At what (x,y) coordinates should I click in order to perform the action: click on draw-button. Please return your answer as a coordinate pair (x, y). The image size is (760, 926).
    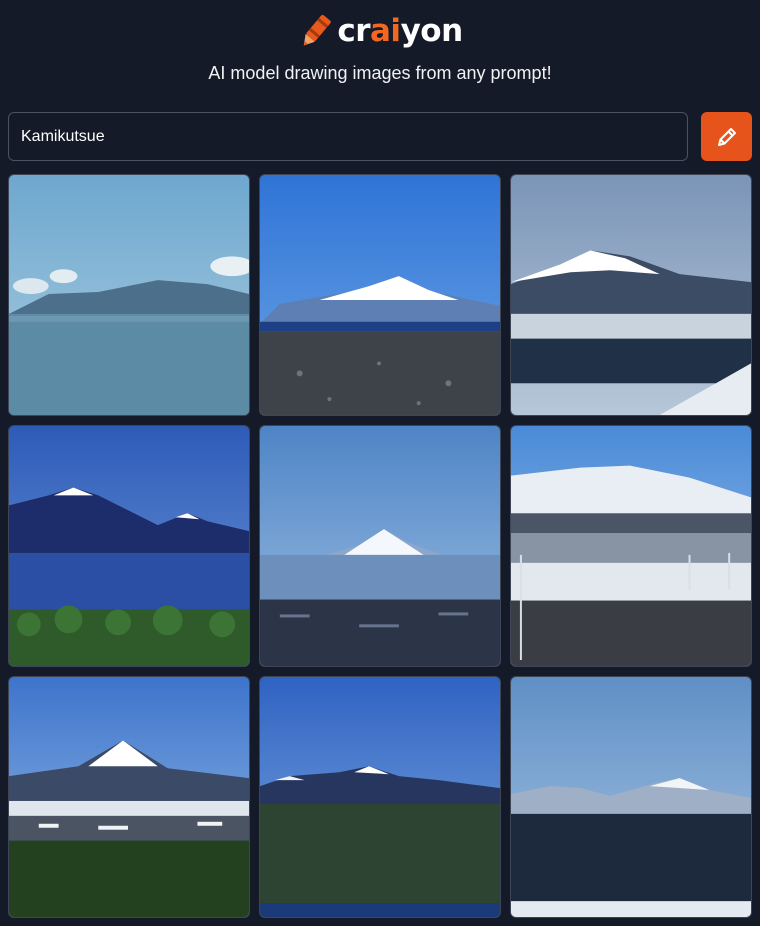
    Looking at the image, I should click on (726, 136).